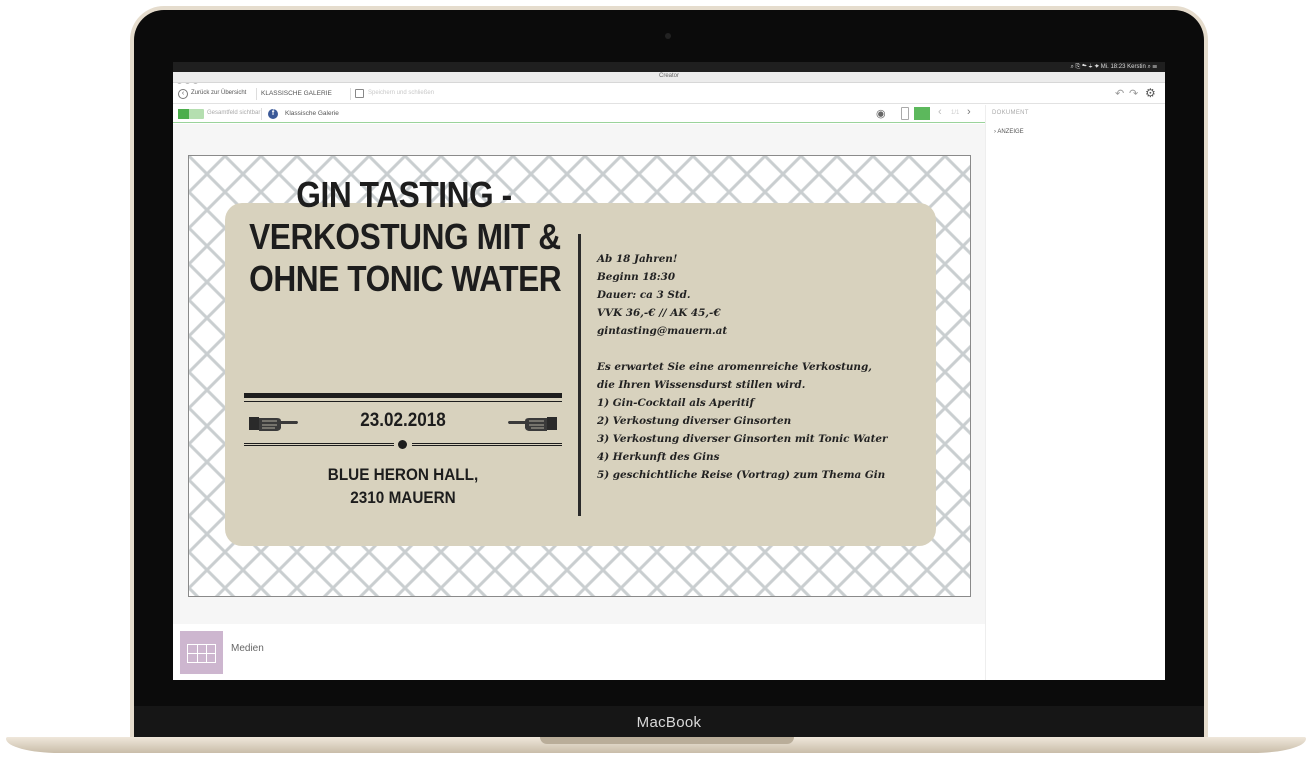 The image size is (1312, 766). Describe the element at coordinates (234, 113) in the screenshot. I see `toggle-label: Gesamtfeld sichtbar` at that location.